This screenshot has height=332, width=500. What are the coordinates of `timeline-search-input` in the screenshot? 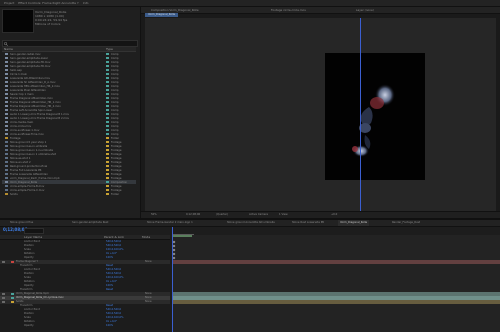 It's located at (34, 231).